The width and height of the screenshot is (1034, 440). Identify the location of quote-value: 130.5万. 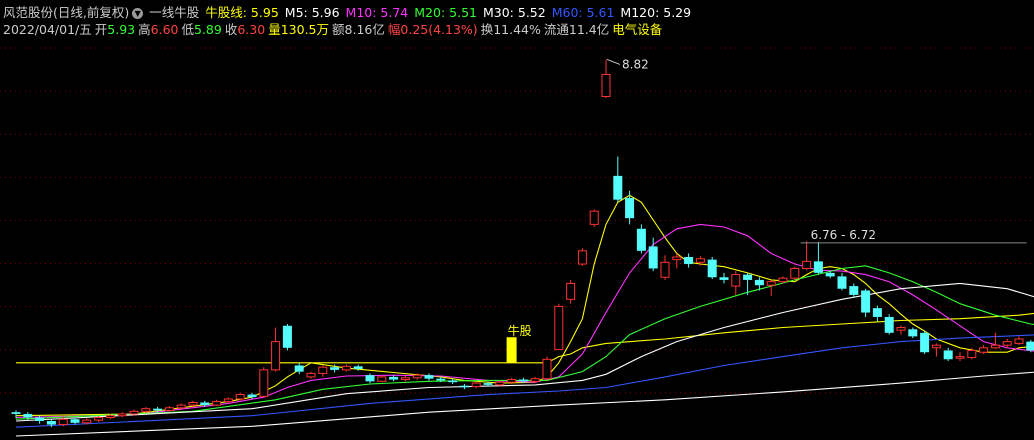
(305, 29).